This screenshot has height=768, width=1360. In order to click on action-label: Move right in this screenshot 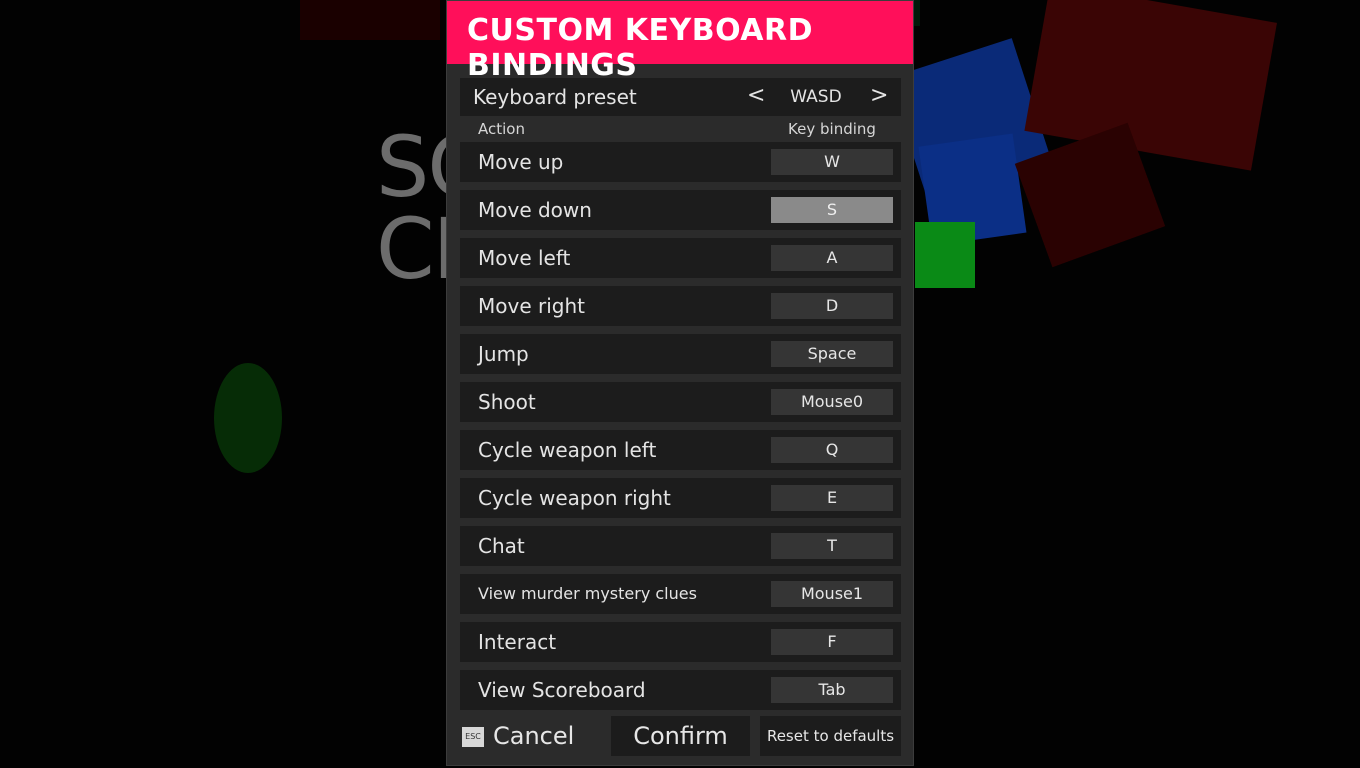, I will do `click(531, 306)`.